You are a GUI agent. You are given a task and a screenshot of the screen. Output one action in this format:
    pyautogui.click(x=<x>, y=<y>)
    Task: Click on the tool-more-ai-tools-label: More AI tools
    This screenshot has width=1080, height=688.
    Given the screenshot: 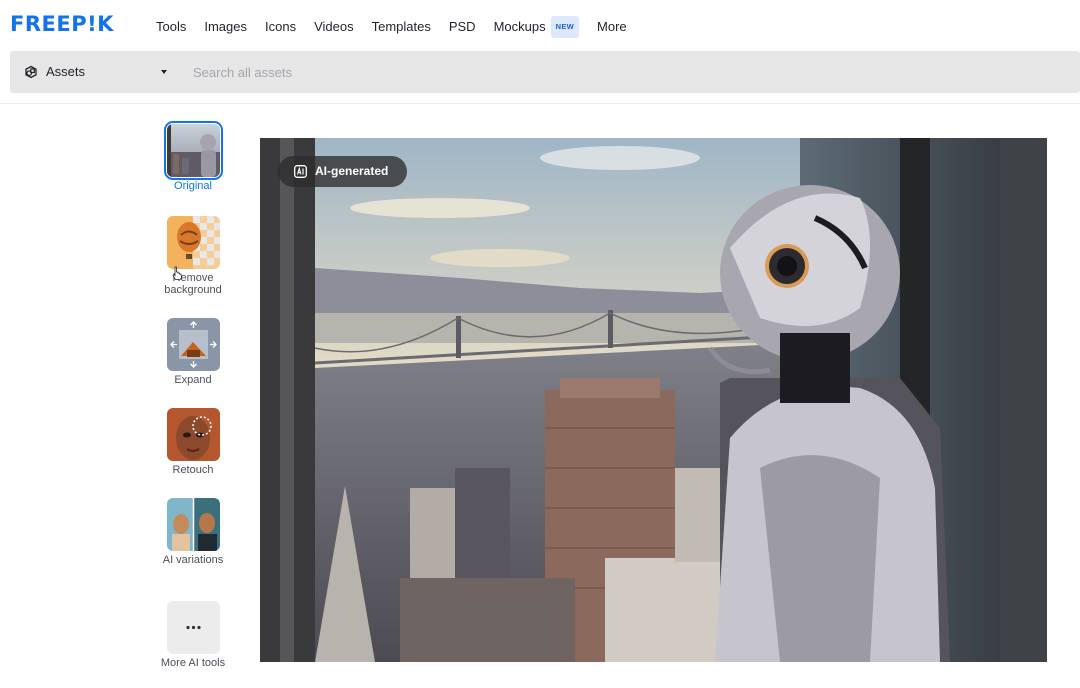 What is the action you would take?
    pyautogui.click(x=193, y=663)
    